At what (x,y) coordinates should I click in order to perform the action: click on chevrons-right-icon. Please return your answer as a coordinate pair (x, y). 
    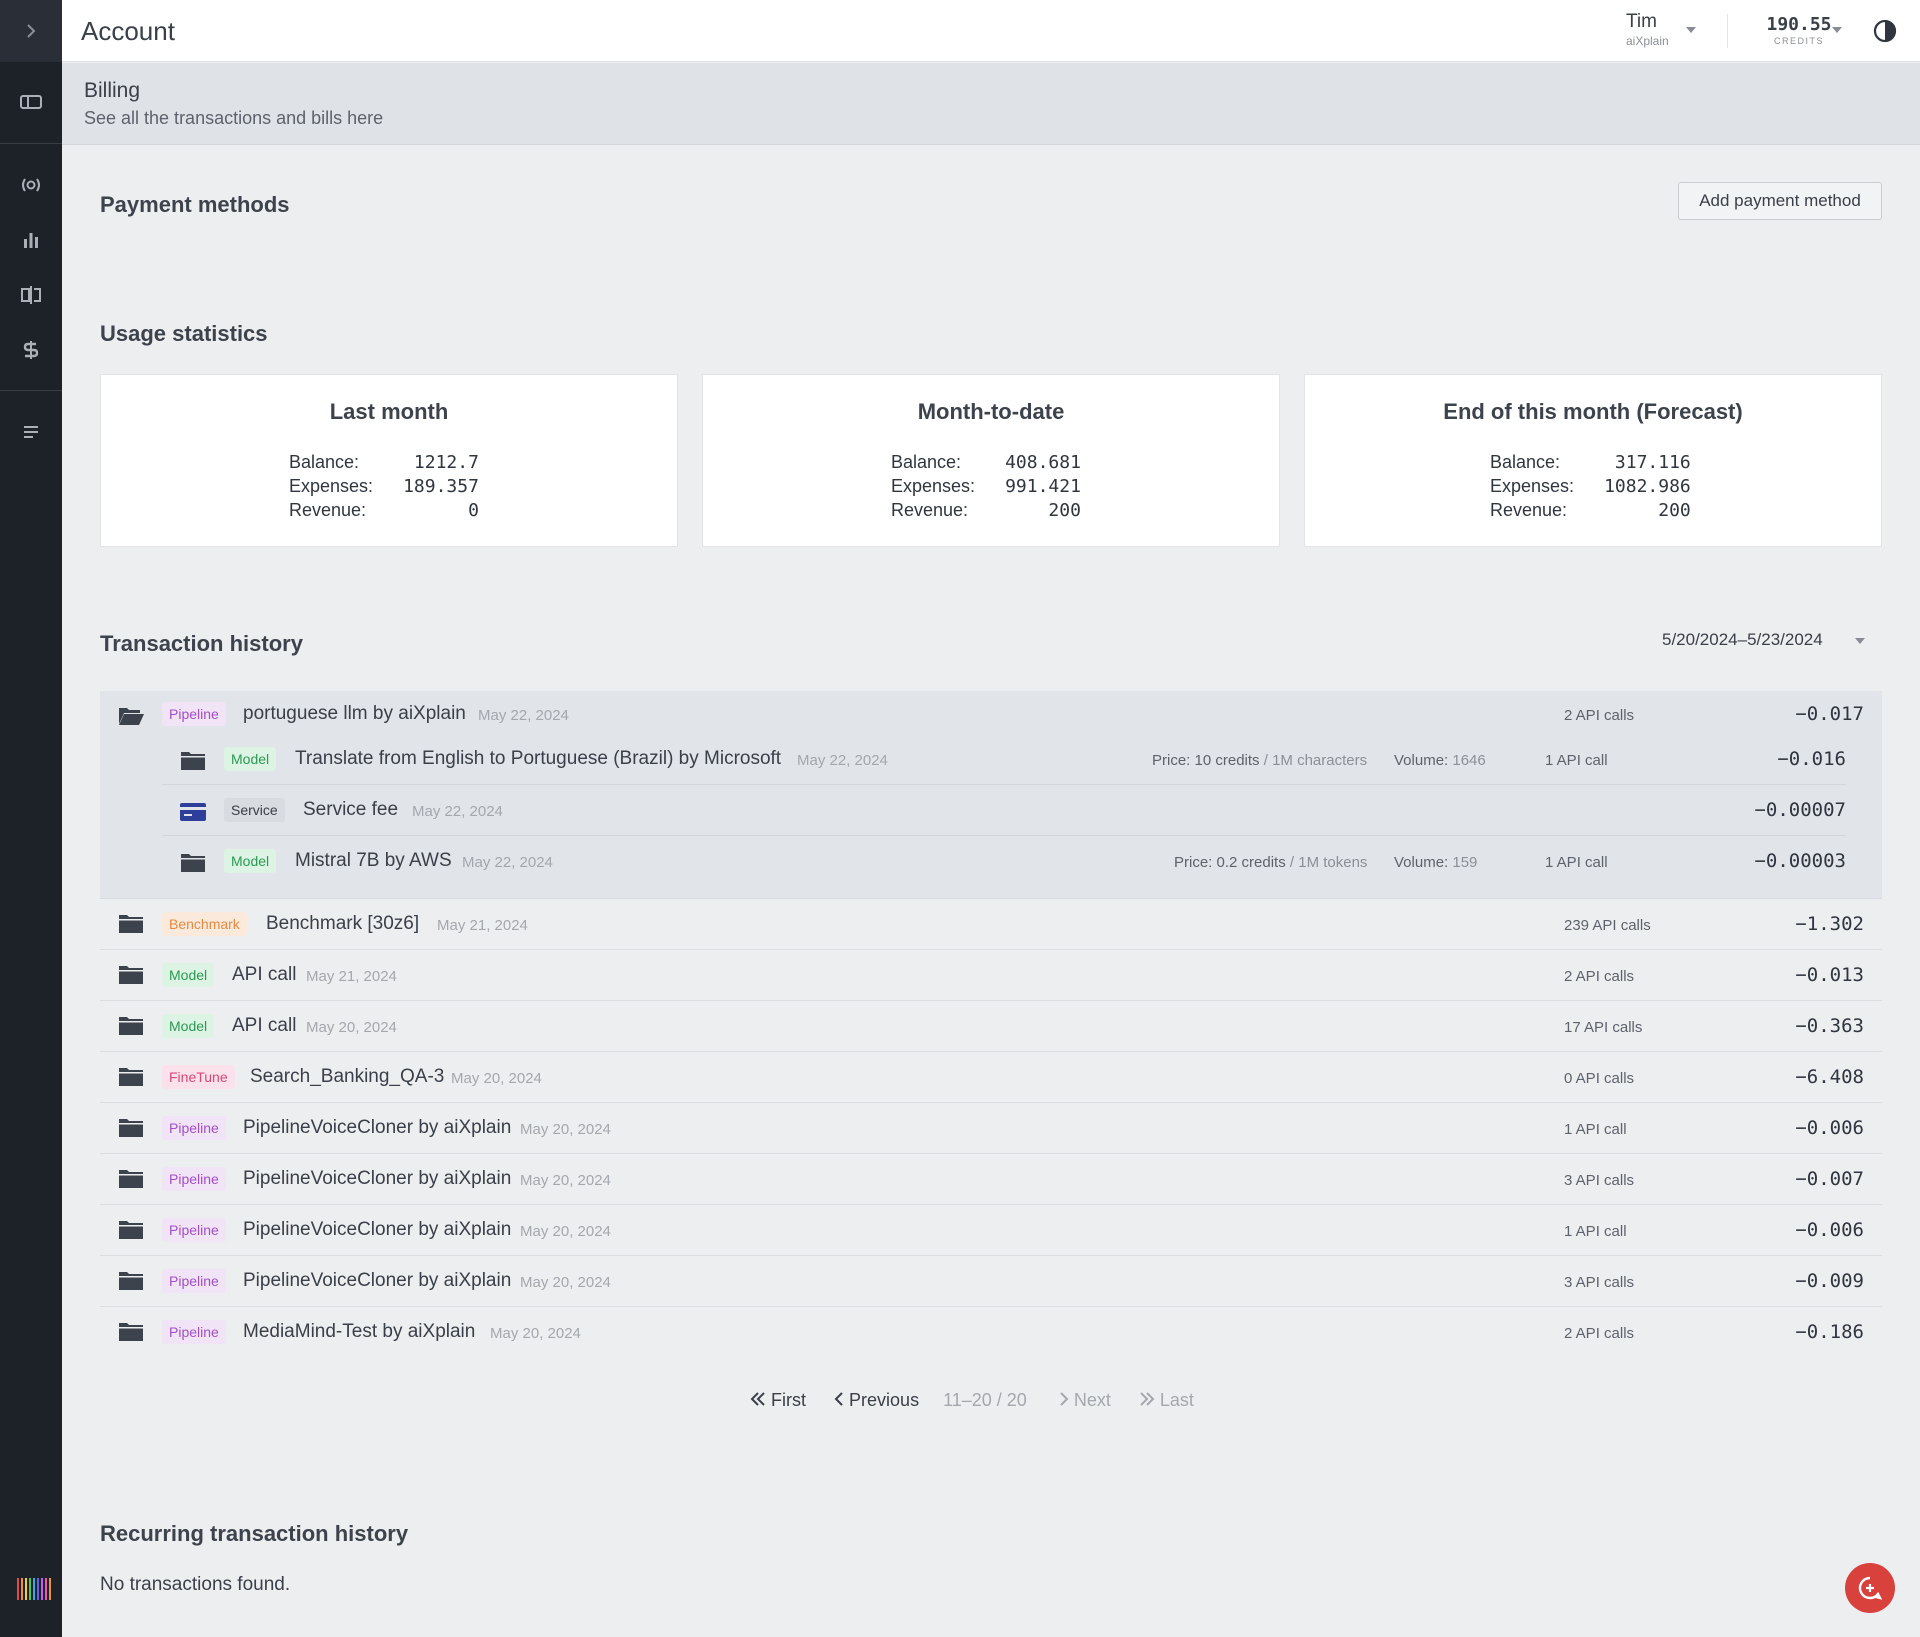
    Looking at the image, I should click on (1147, 1399).